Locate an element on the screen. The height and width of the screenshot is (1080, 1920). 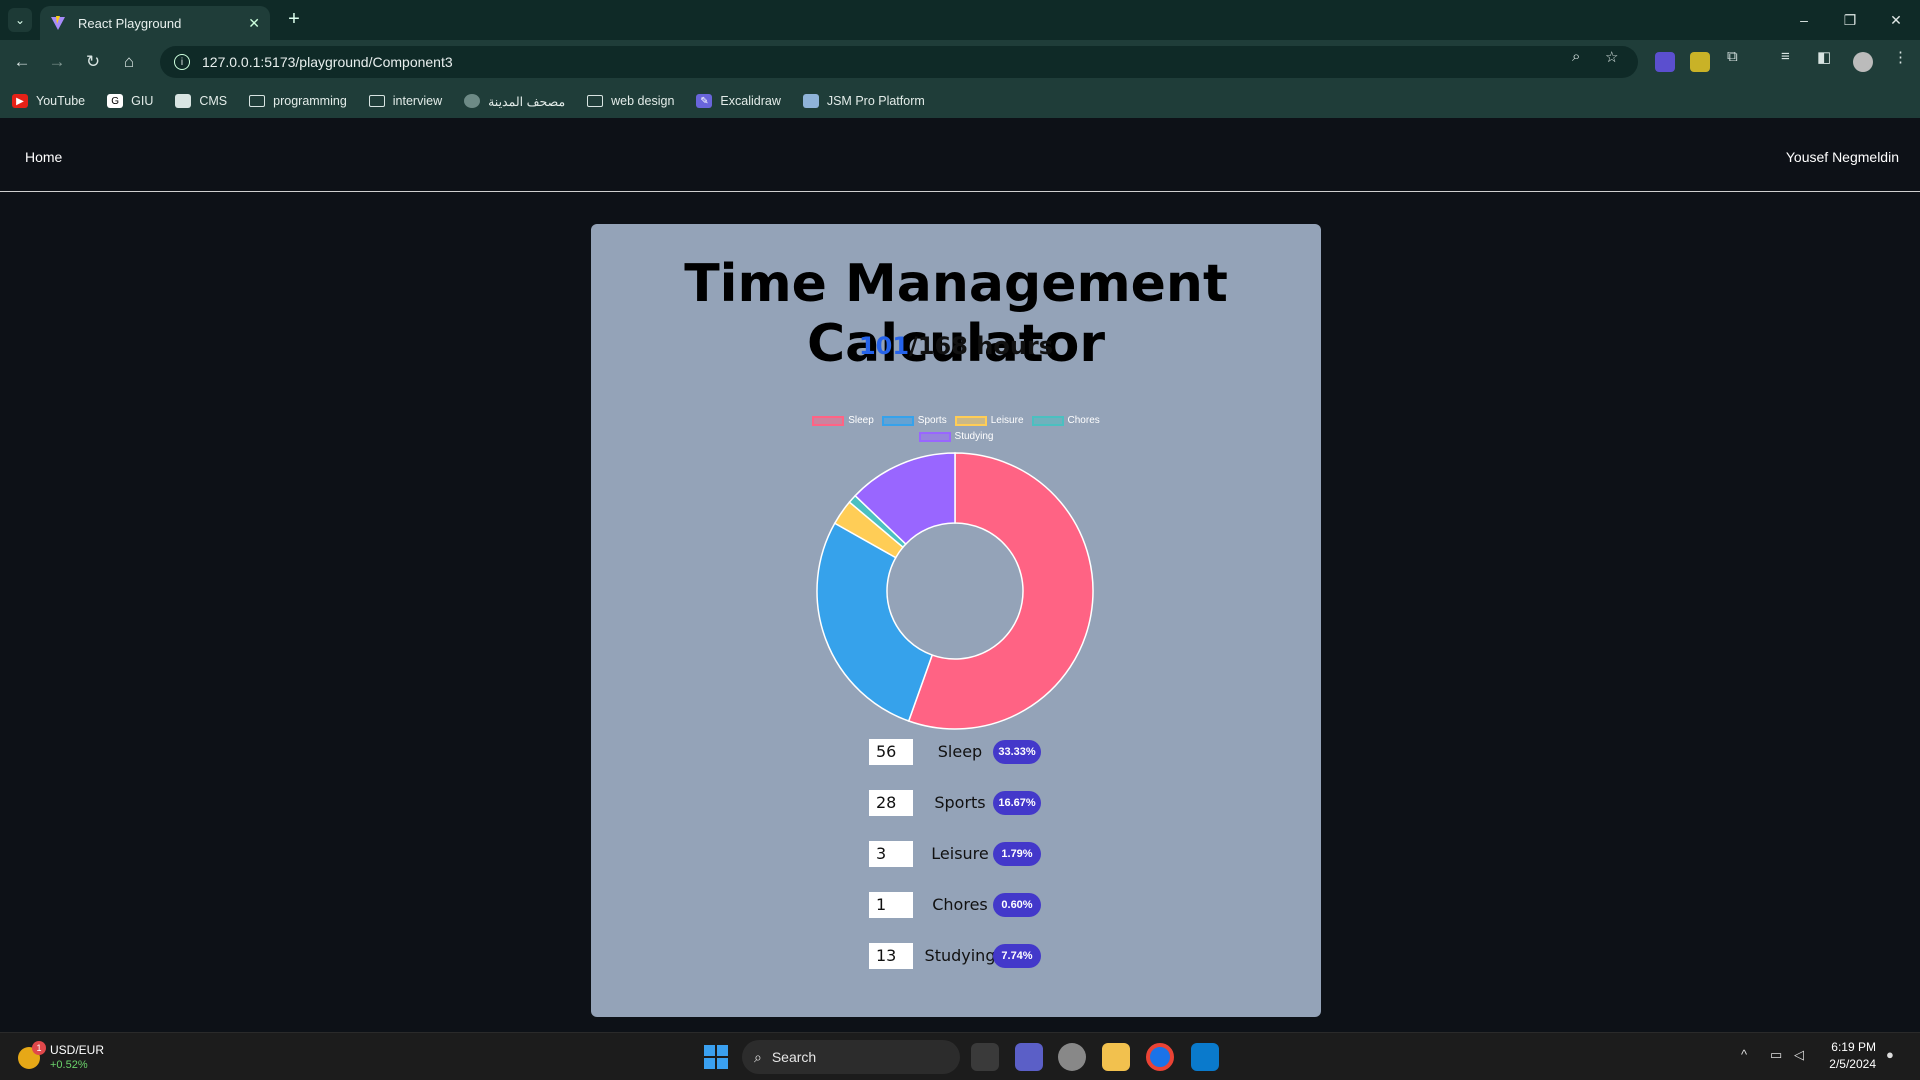
g-icon: G is located at coordinates (115, 101).